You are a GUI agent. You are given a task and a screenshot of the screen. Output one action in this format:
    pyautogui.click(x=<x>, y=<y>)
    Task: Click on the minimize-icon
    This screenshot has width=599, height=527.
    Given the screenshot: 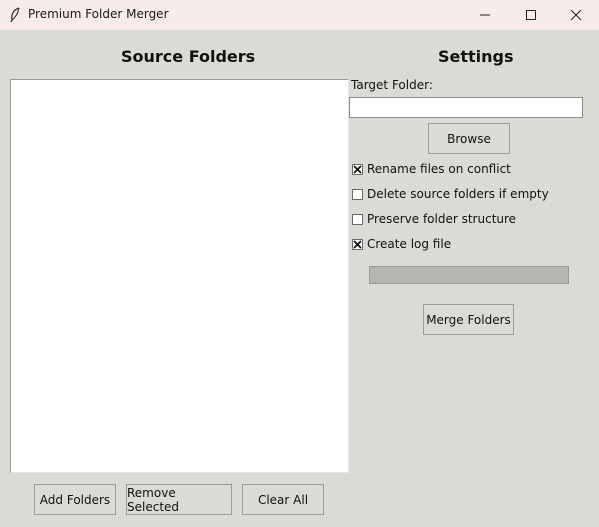 What is the action you would take?
    pyautogui.click(x=485, y=15)
    